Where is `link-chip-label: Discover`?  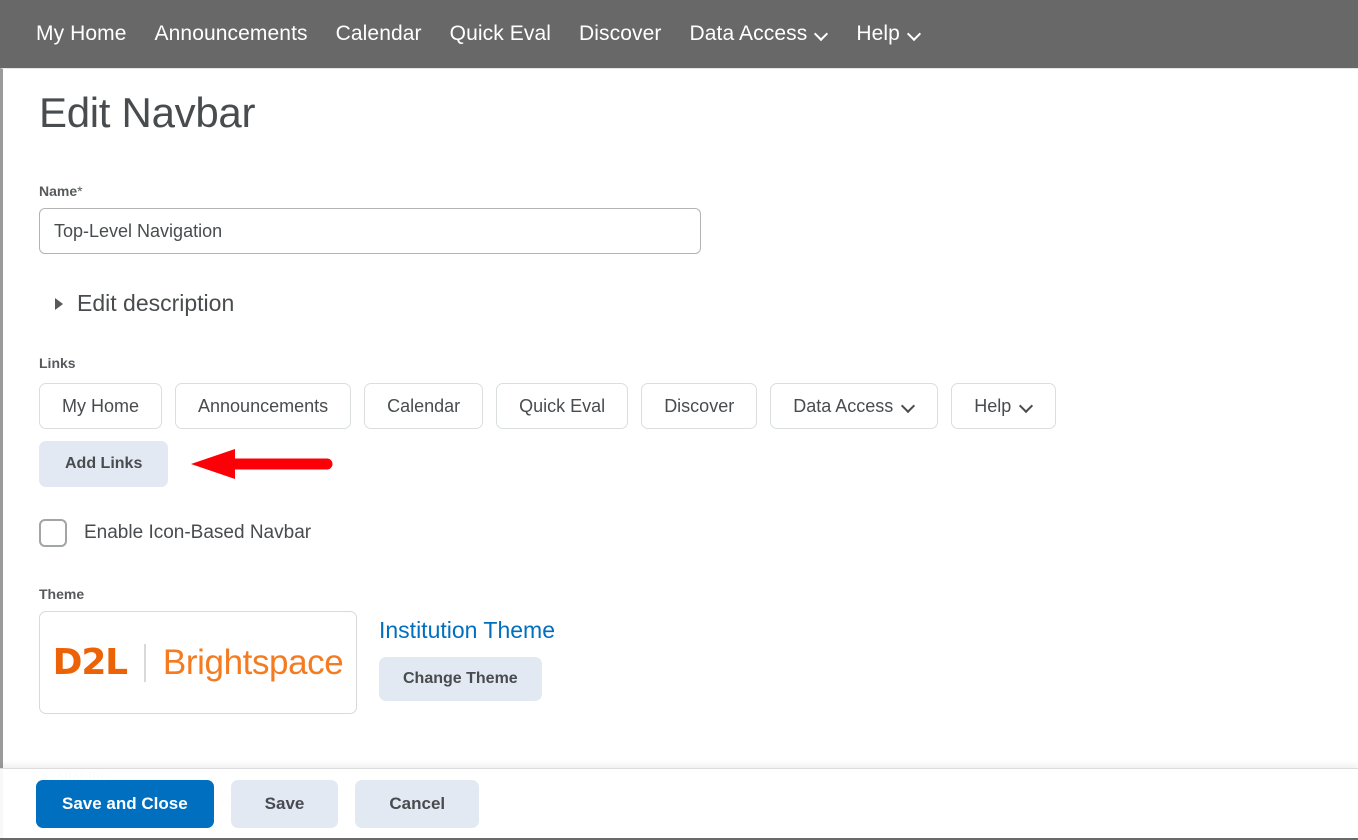
link-chip-label: Discover is located at coordinates (699, 405).